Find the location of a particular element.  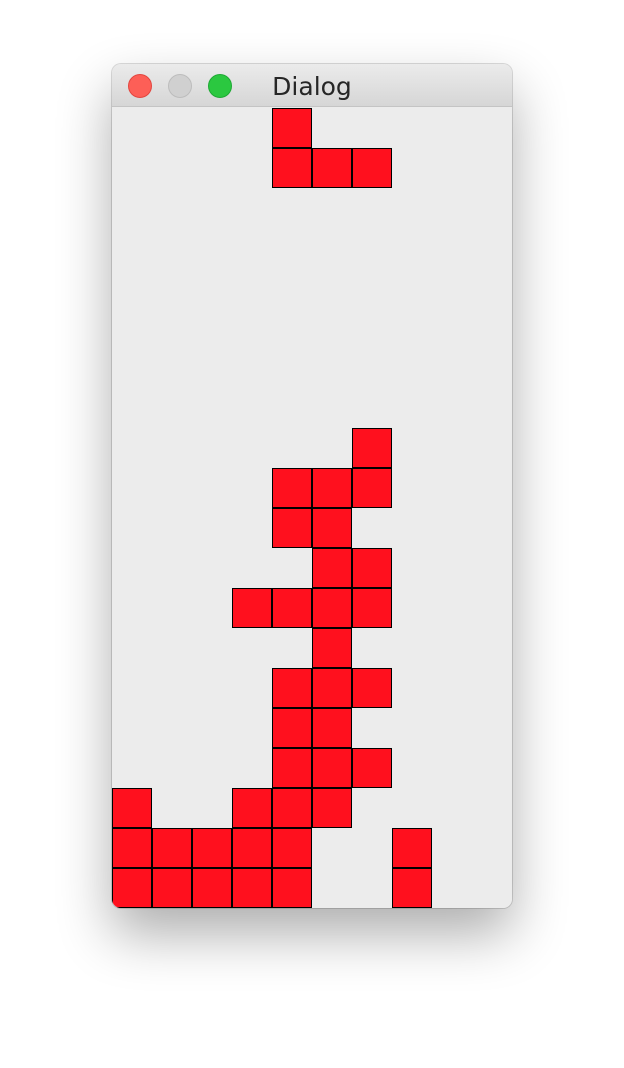

window-title: Dialog is located at coordinates (312, 86).